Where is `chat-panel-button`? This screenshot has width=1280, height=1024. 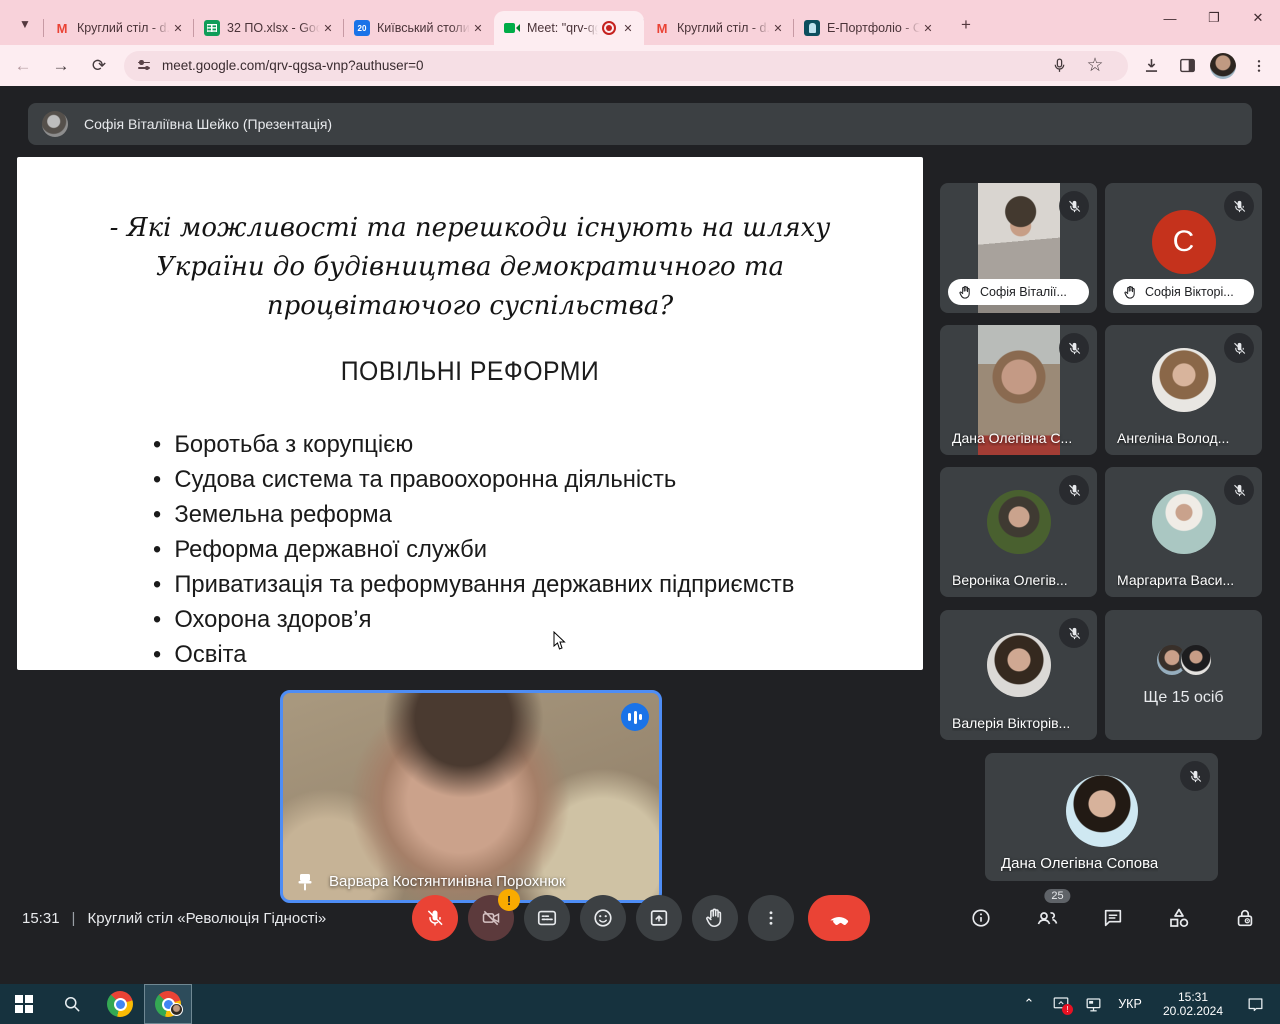 chat-panel-button is located at coordinates (1113, 918).